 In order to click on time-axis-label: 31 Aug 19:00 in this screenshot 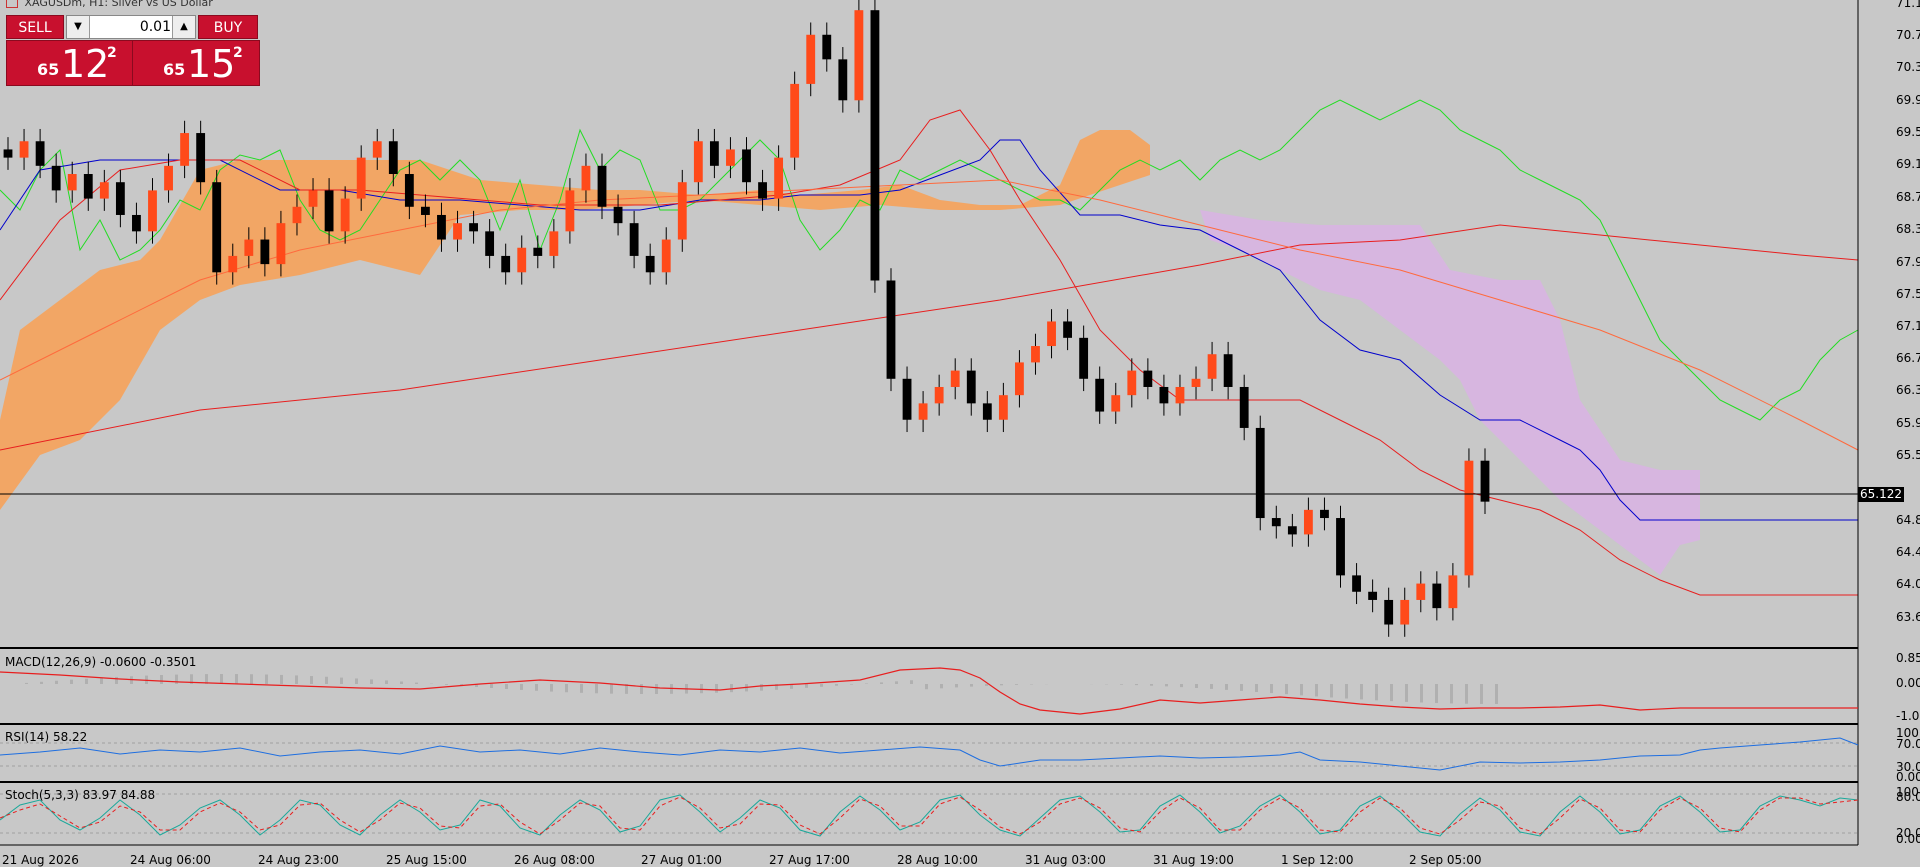, I will do `click(1193, 860)`.